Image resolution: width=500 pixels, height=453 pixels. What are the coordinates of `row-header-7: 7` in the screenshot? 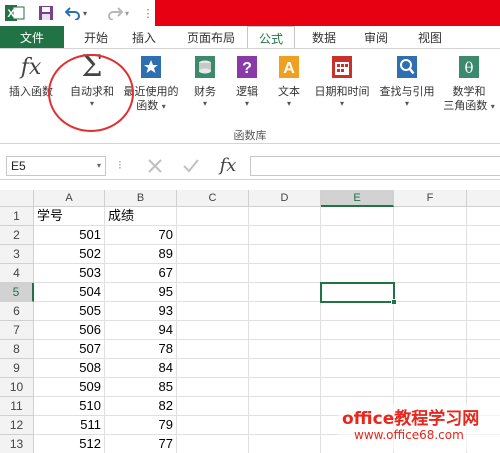 It's located at (17, 330).